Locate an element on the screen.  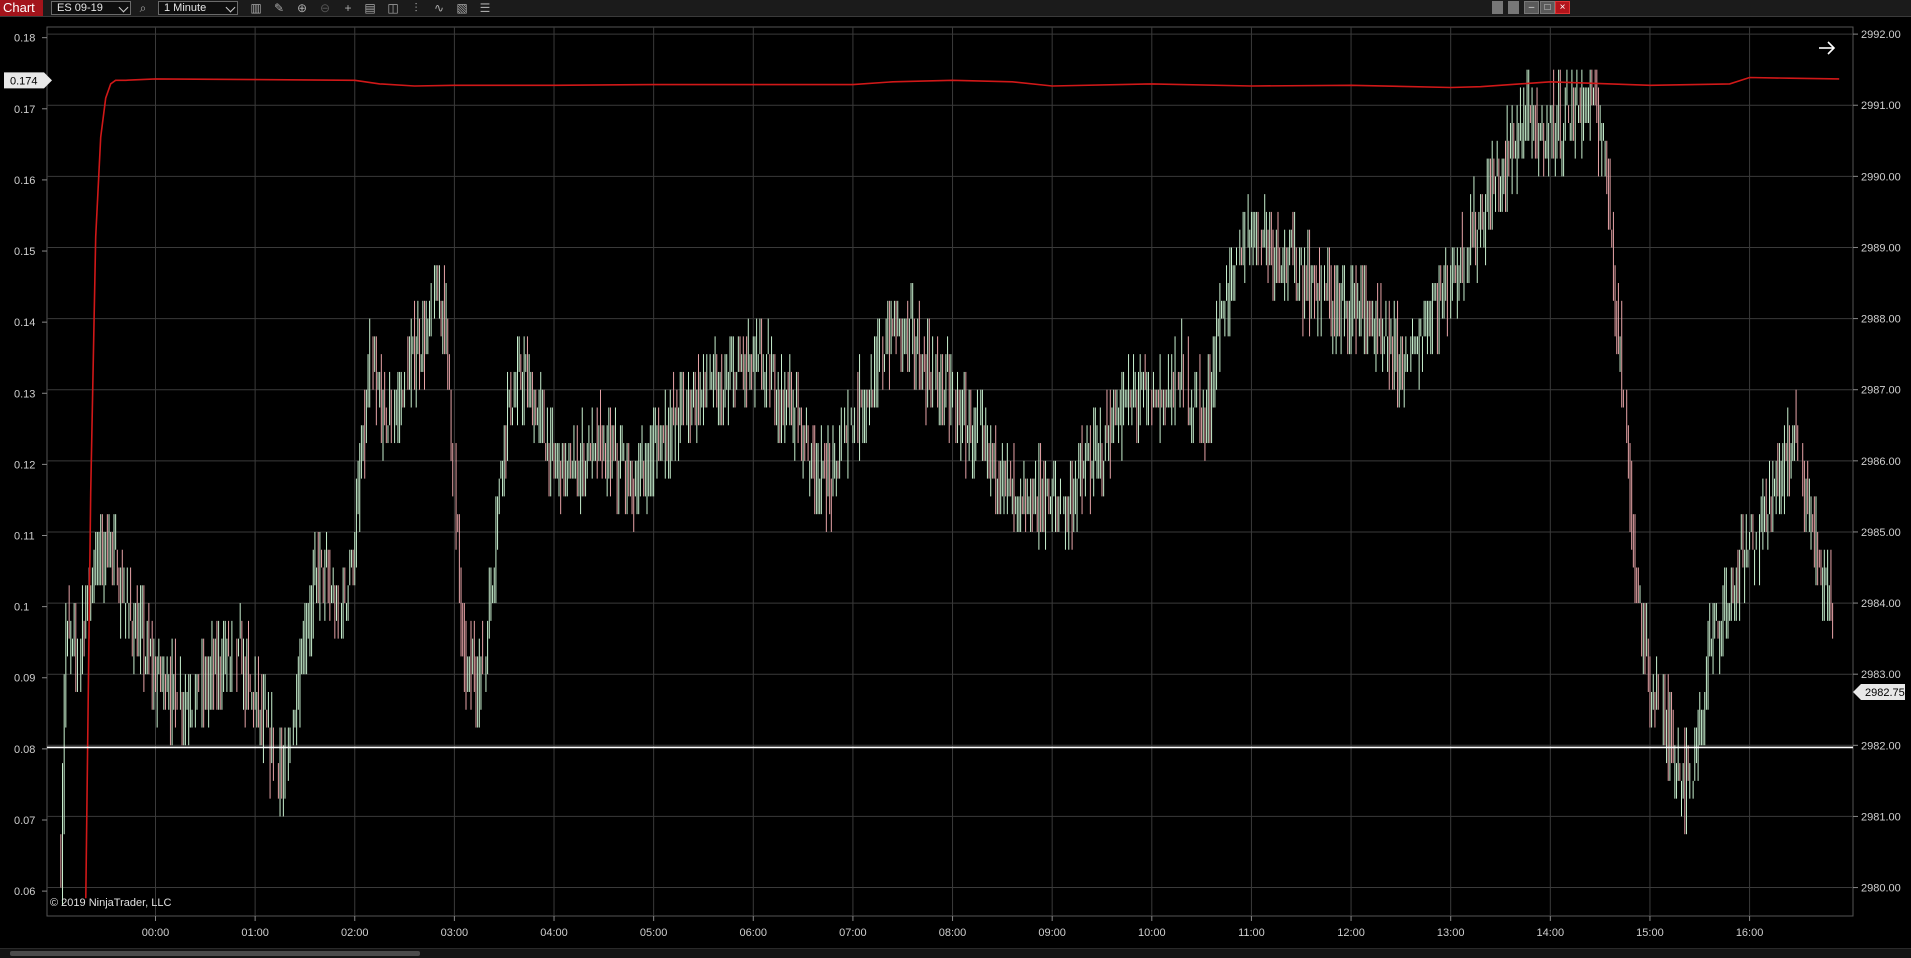
left-axis-tick-label: 0.09 is located at coordinates (24, 679).